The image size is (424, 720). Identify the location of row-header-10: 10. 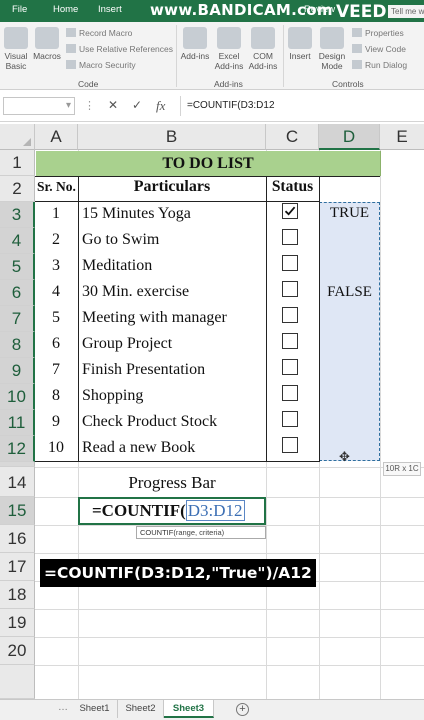
(17, 397).